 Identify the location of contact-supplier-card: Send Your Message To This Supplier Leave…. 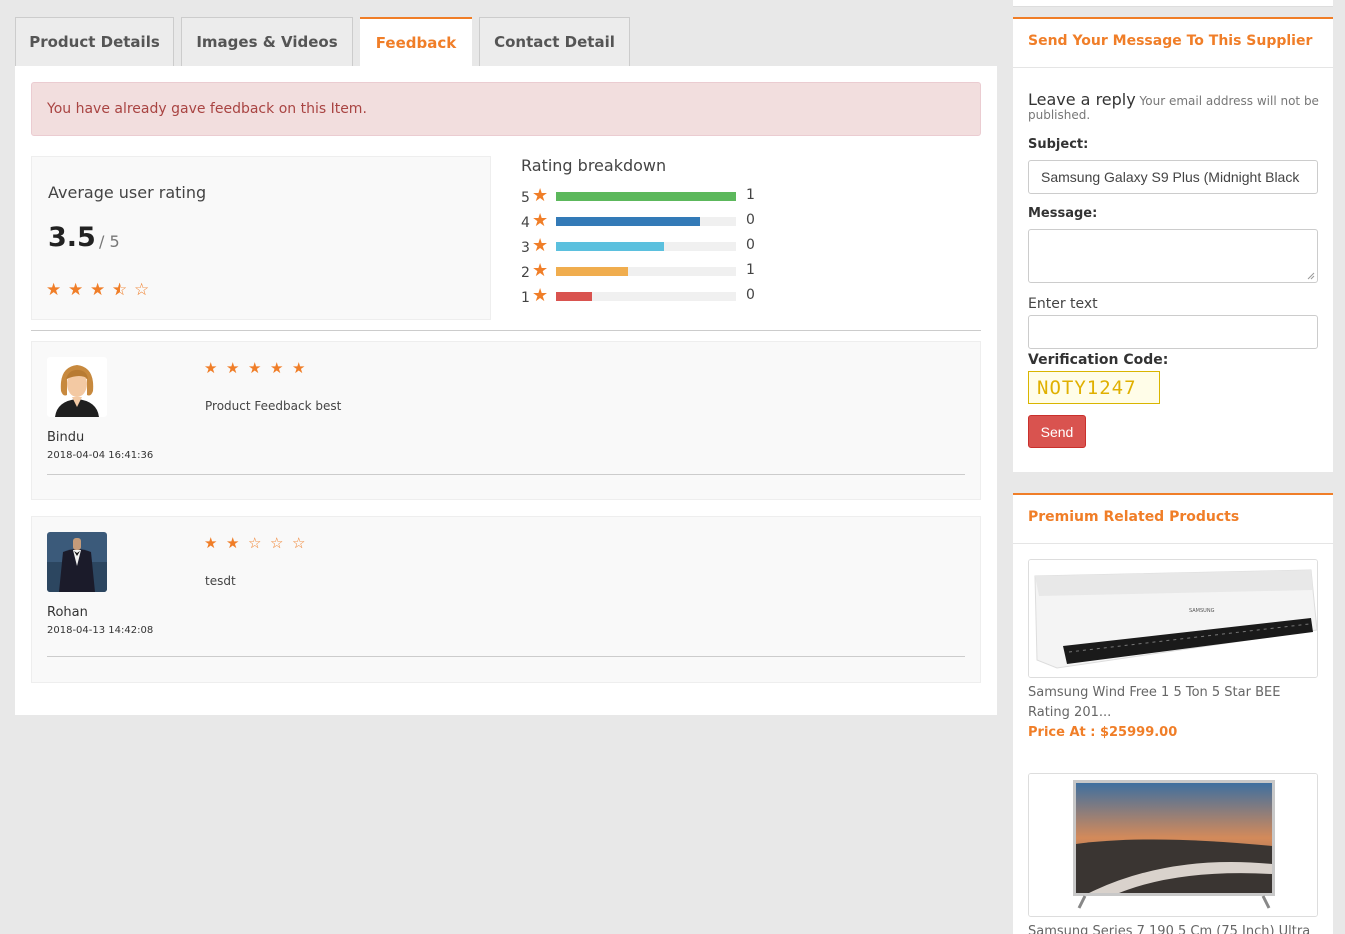
(1173, 244).